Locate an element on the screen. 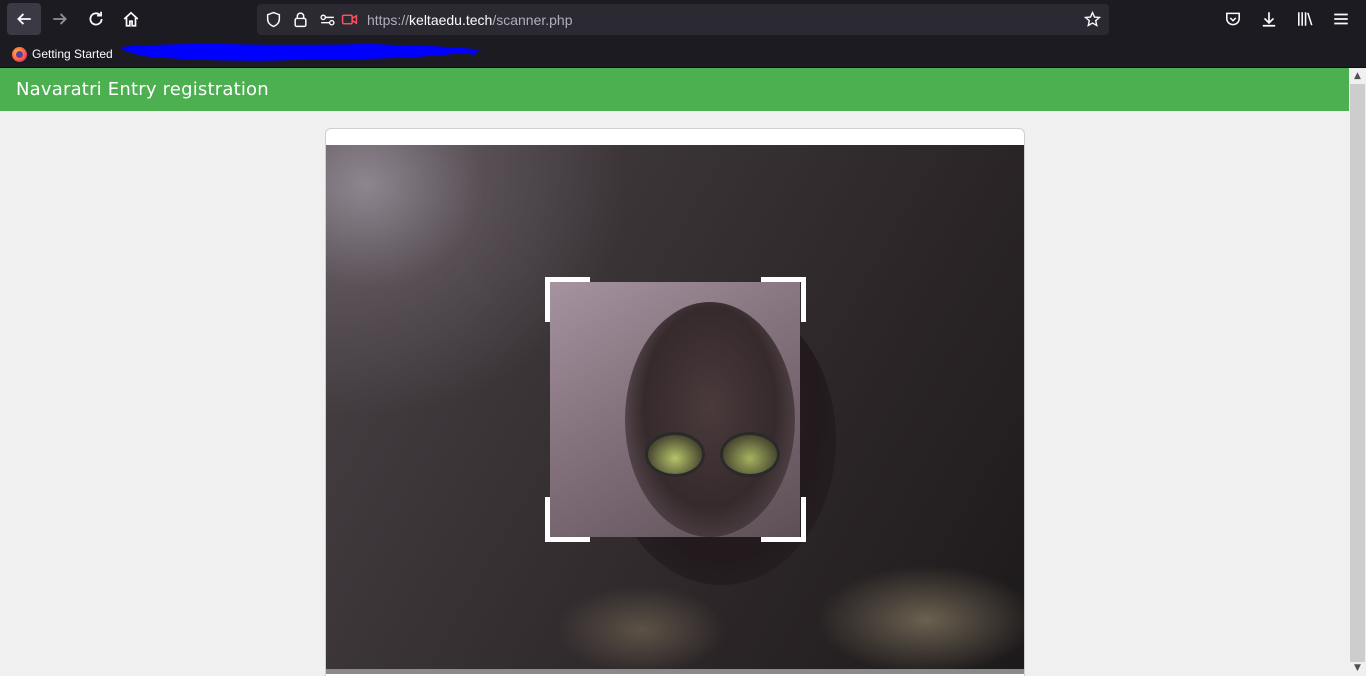 This screenshot has width=1366, height=676. scan-corner-bottom-left is located at coordinates (567, 519).